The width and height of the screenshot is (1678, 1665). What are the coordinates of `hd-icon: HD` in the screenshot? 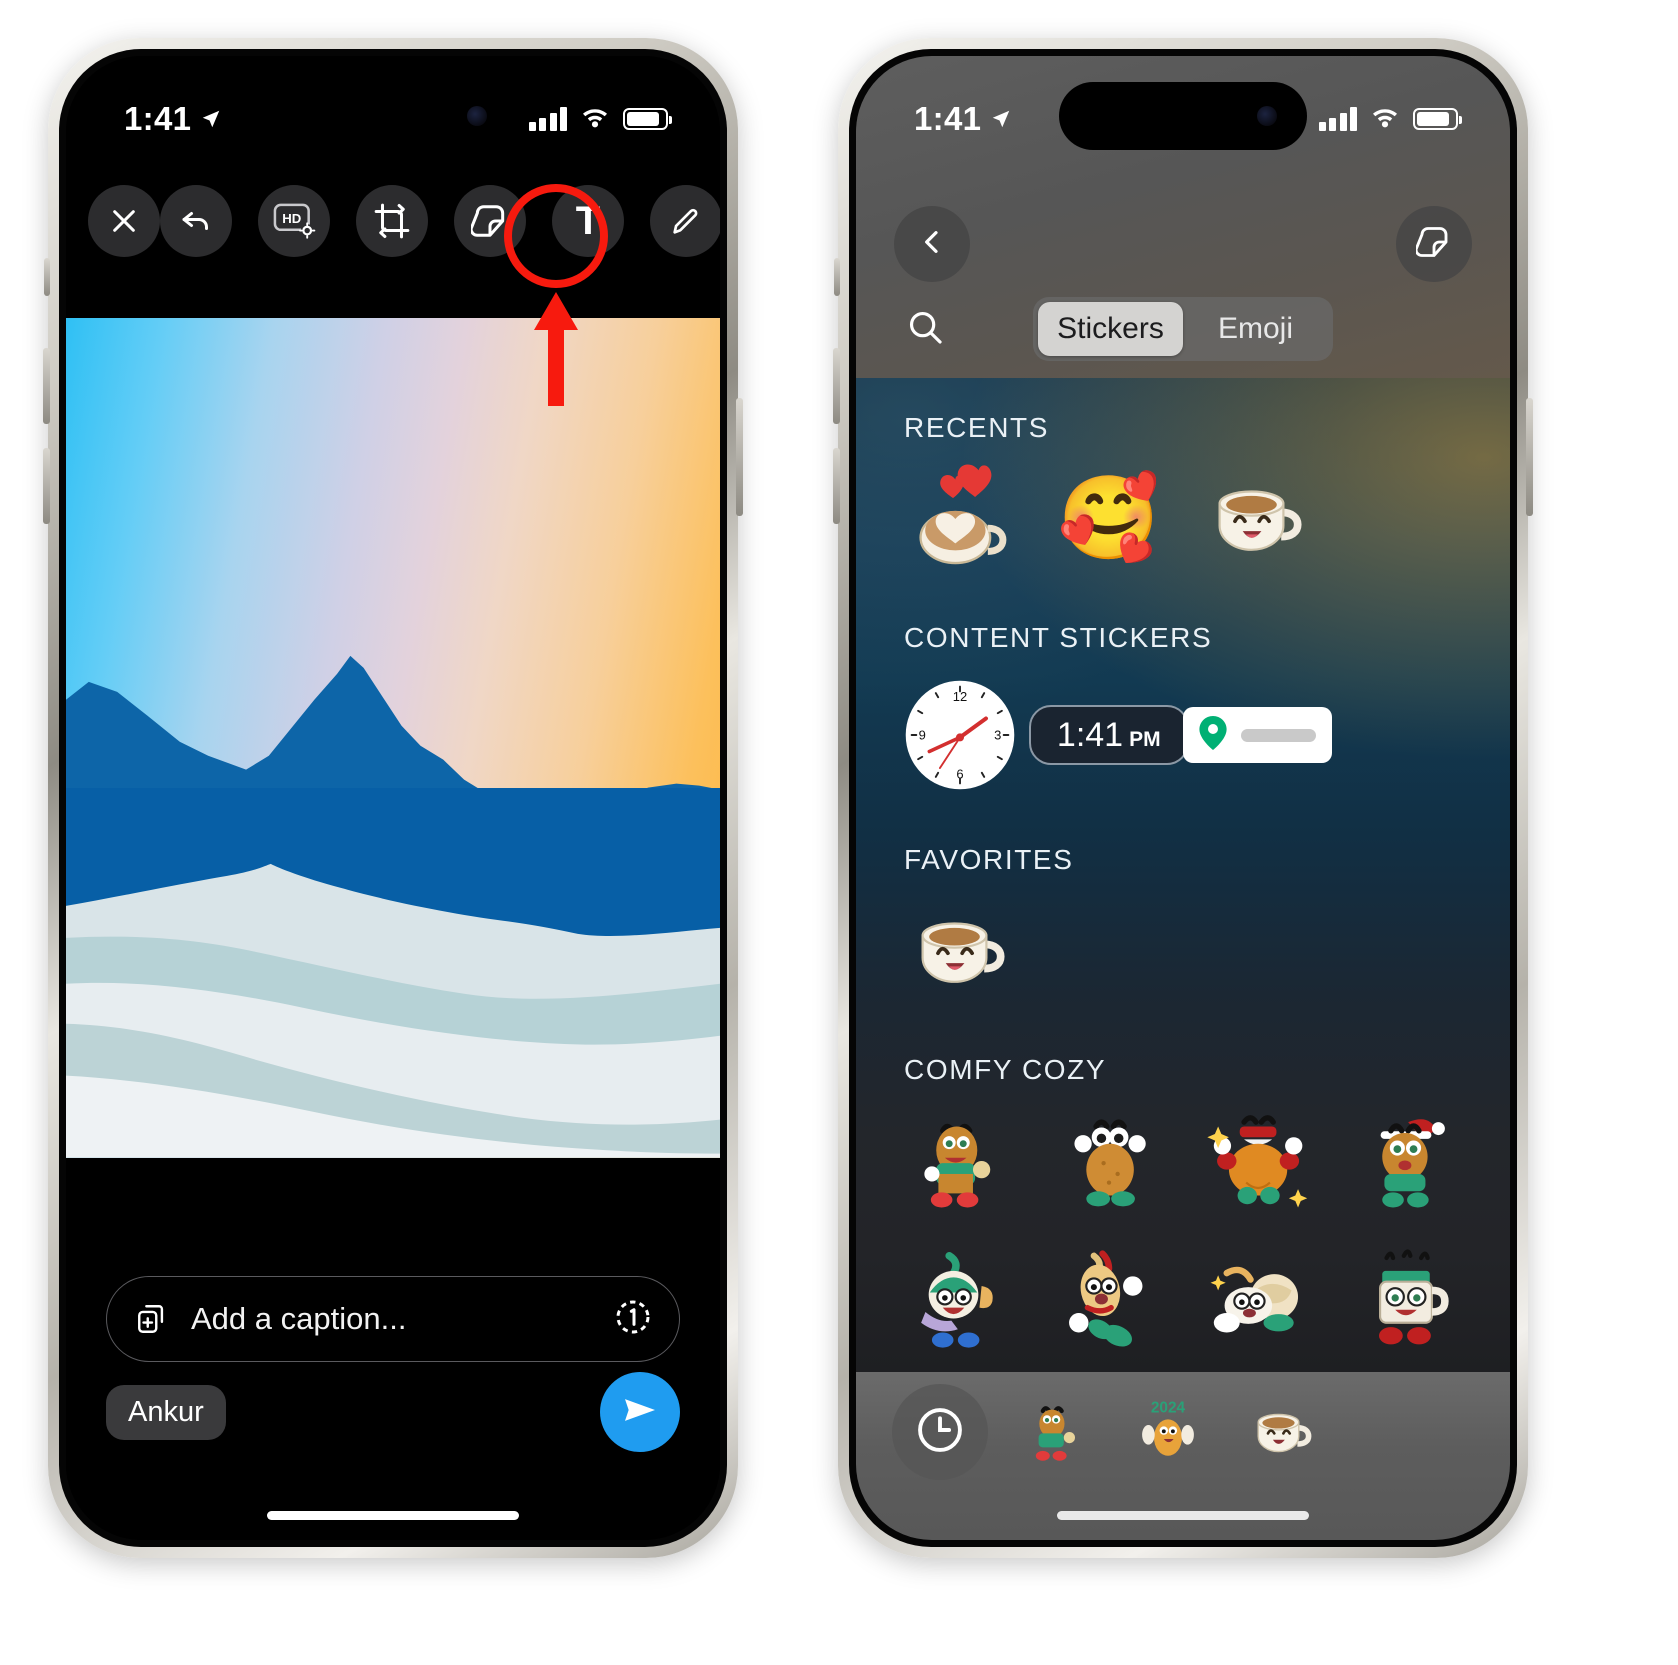 It's located at (294, 221).